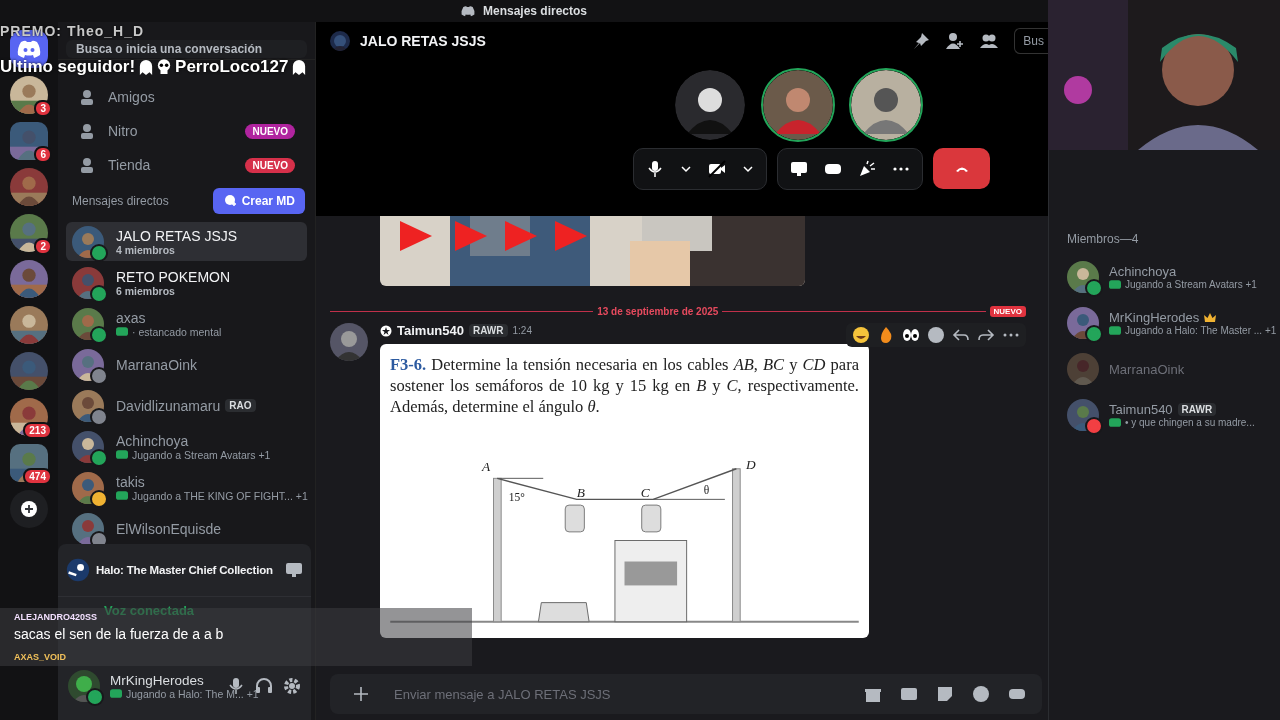  Describe the element at coordinates (145, 290) in the screenshot. I see `dm-subtitle: 6 miembros` at that location.